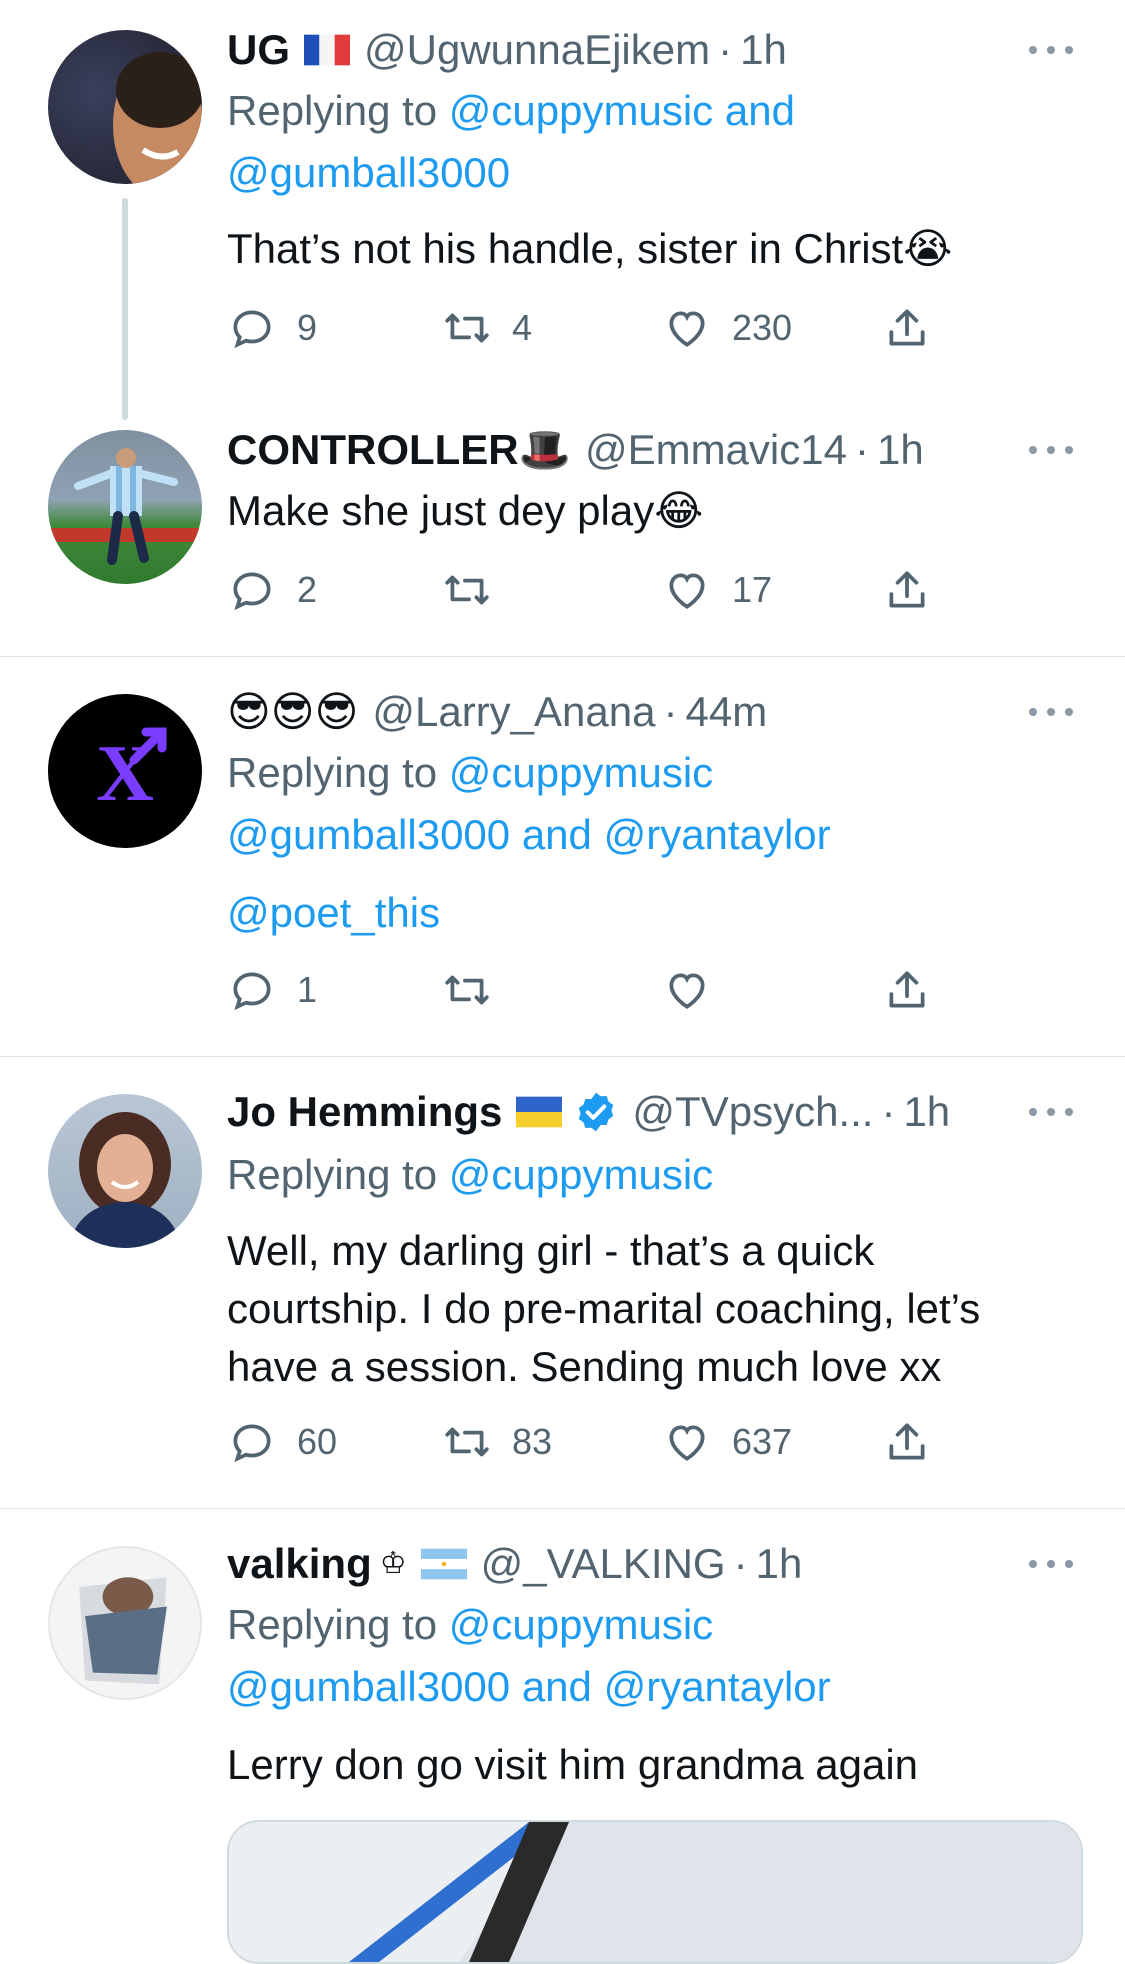 The height and width of the screenshot is (1964, 1125). What do you see at coordinates (125, 771) in the screenshot?
I see `avatar: X` at bounding box center [125, 771].